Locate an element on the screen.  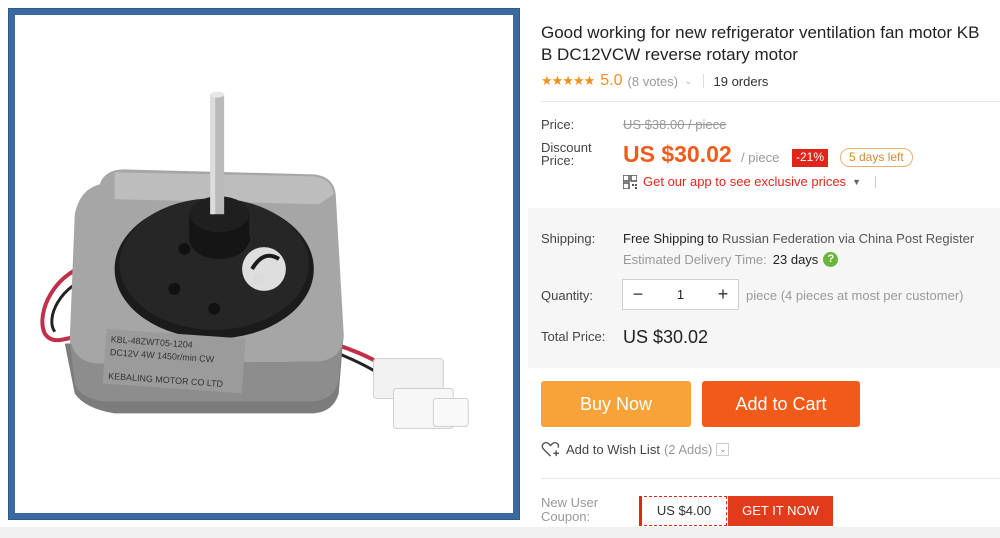
chevron-down-icon: ⌄ is located at coordinates (688, 81).